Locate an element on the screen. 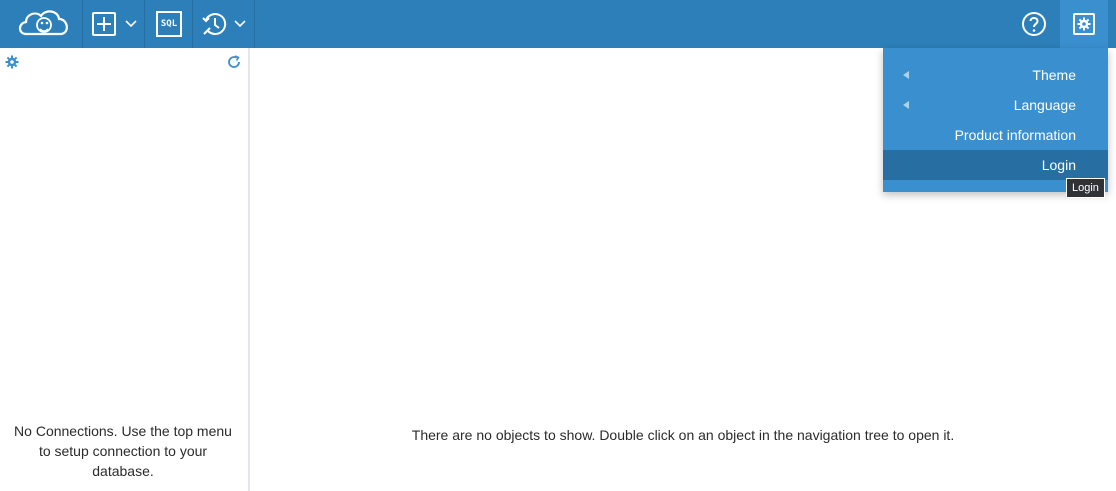  app-logo is located at coordinates (45, 24).